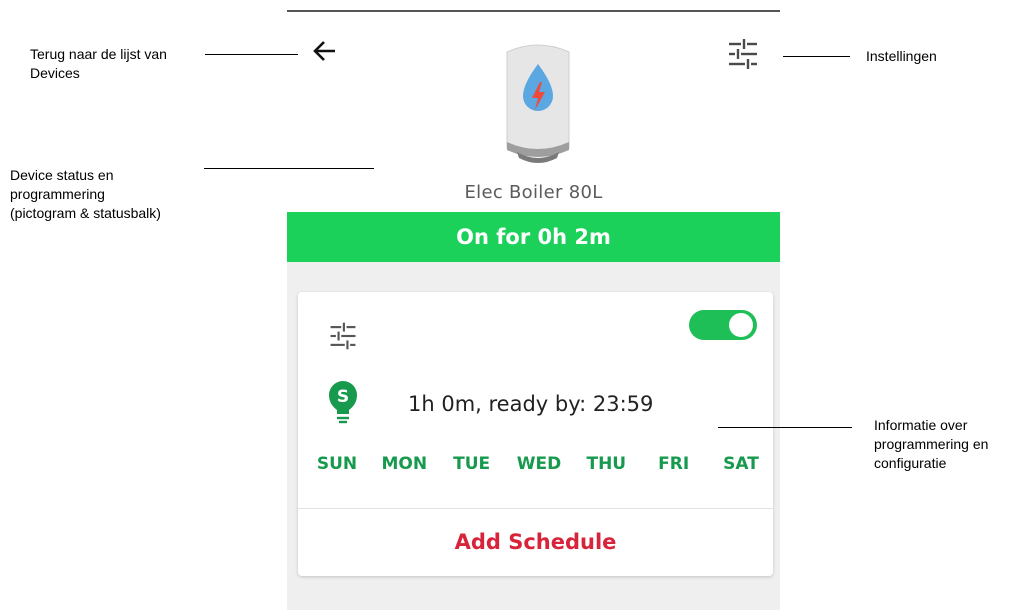 The width and height of the screenshot is (1033, 610). Describe the element at coordinates (741, 325) in the screenshot. I see `toggle-knob` at that location.